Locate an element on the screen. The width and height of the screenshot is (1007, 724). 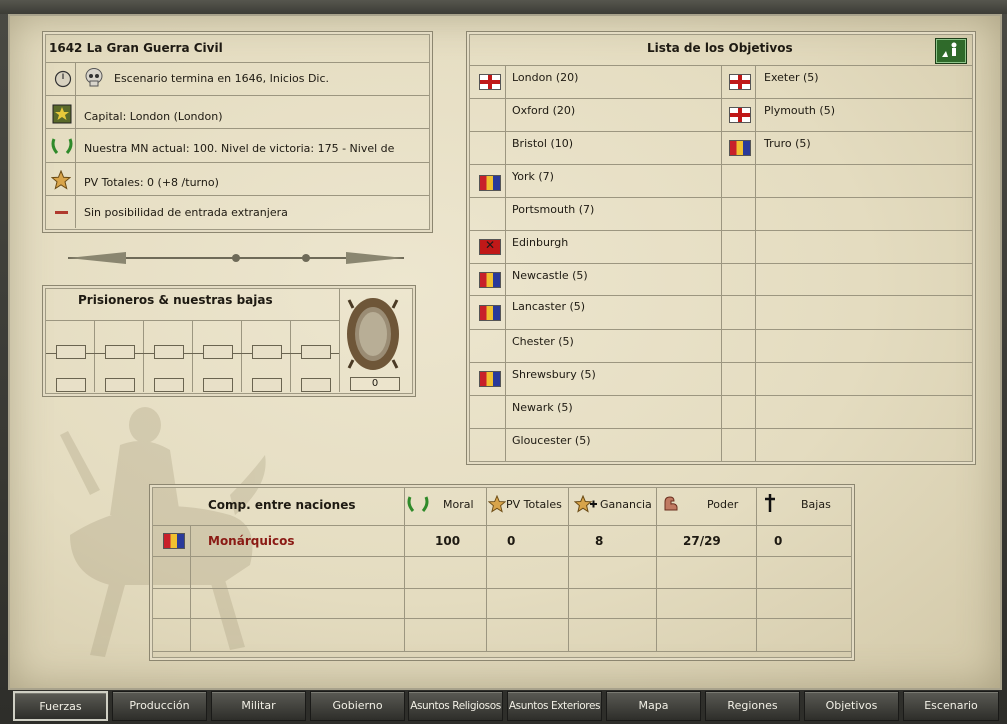
objective-item: Portsmouth (7) is located at coordinates (553, 209).